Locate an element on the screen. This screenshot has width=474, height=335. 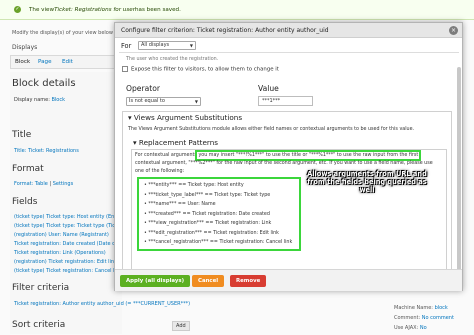
title-heading: Title is located at coordinates (22, 135).